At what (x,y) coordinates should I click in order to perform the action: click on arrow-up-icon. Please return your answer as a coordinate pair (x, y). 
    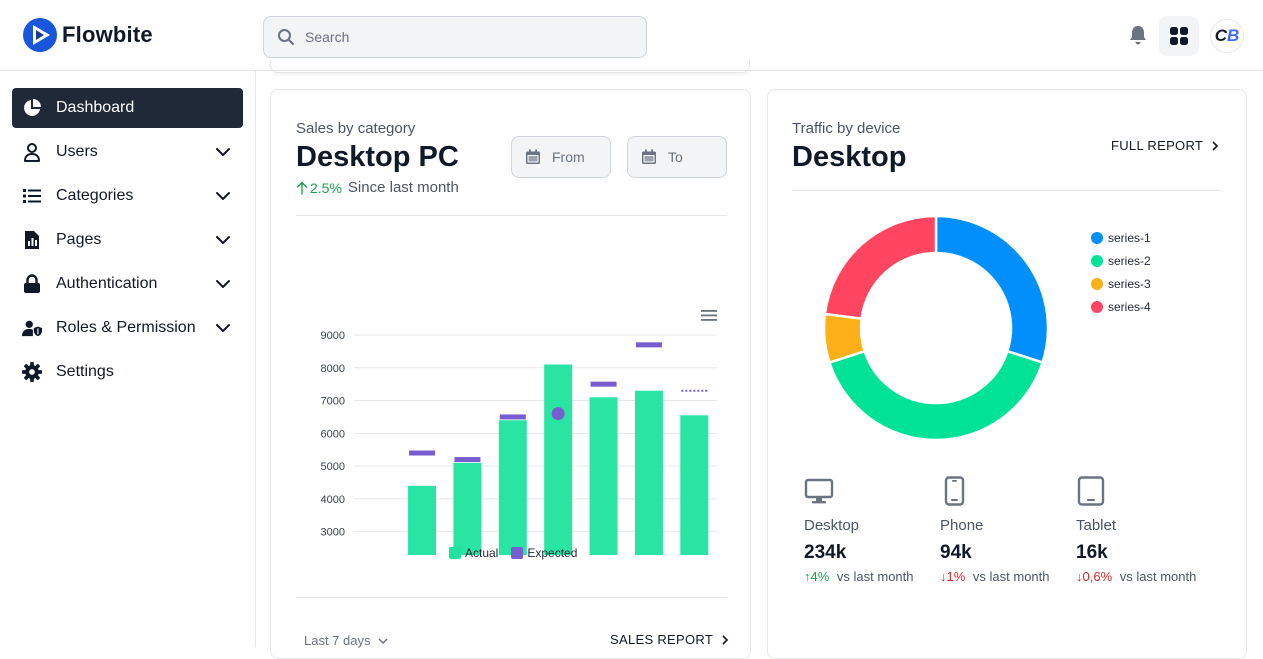
    Looking at the image, I should click on (302, 188).